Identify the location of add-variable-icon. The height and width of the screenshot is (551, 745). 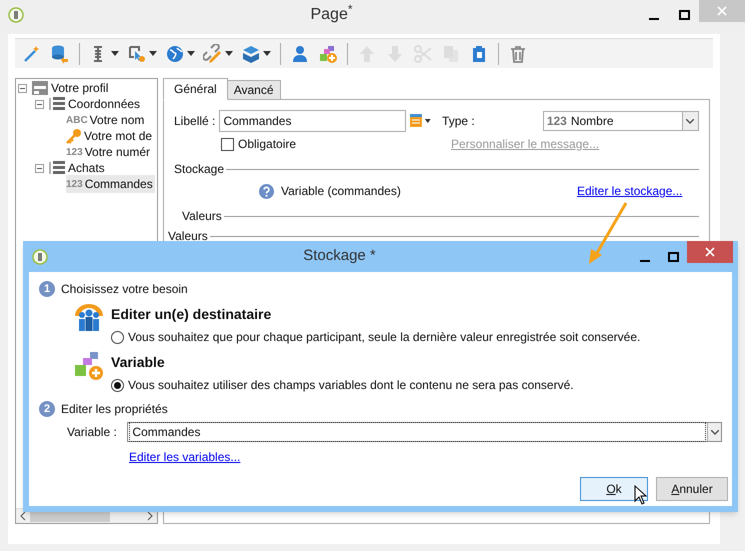
(89, 366).